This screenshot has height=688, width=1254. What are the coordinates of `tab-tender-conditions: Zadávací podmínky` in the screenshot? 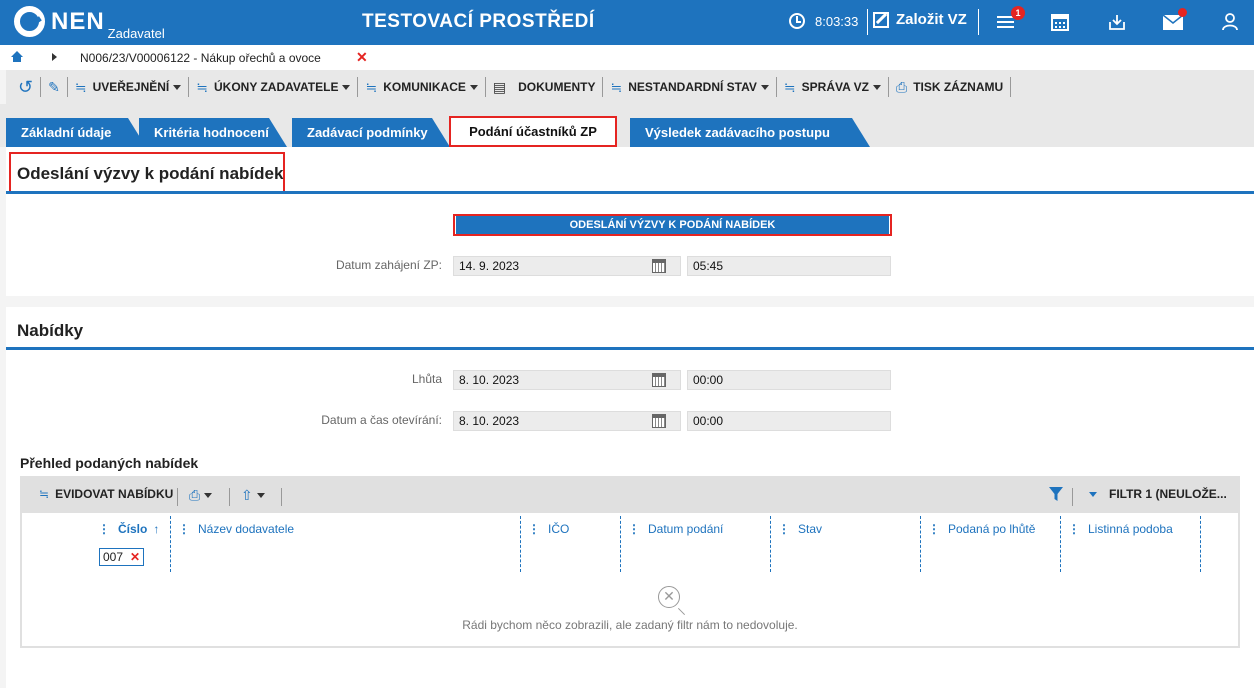 It's located at (371, 132).